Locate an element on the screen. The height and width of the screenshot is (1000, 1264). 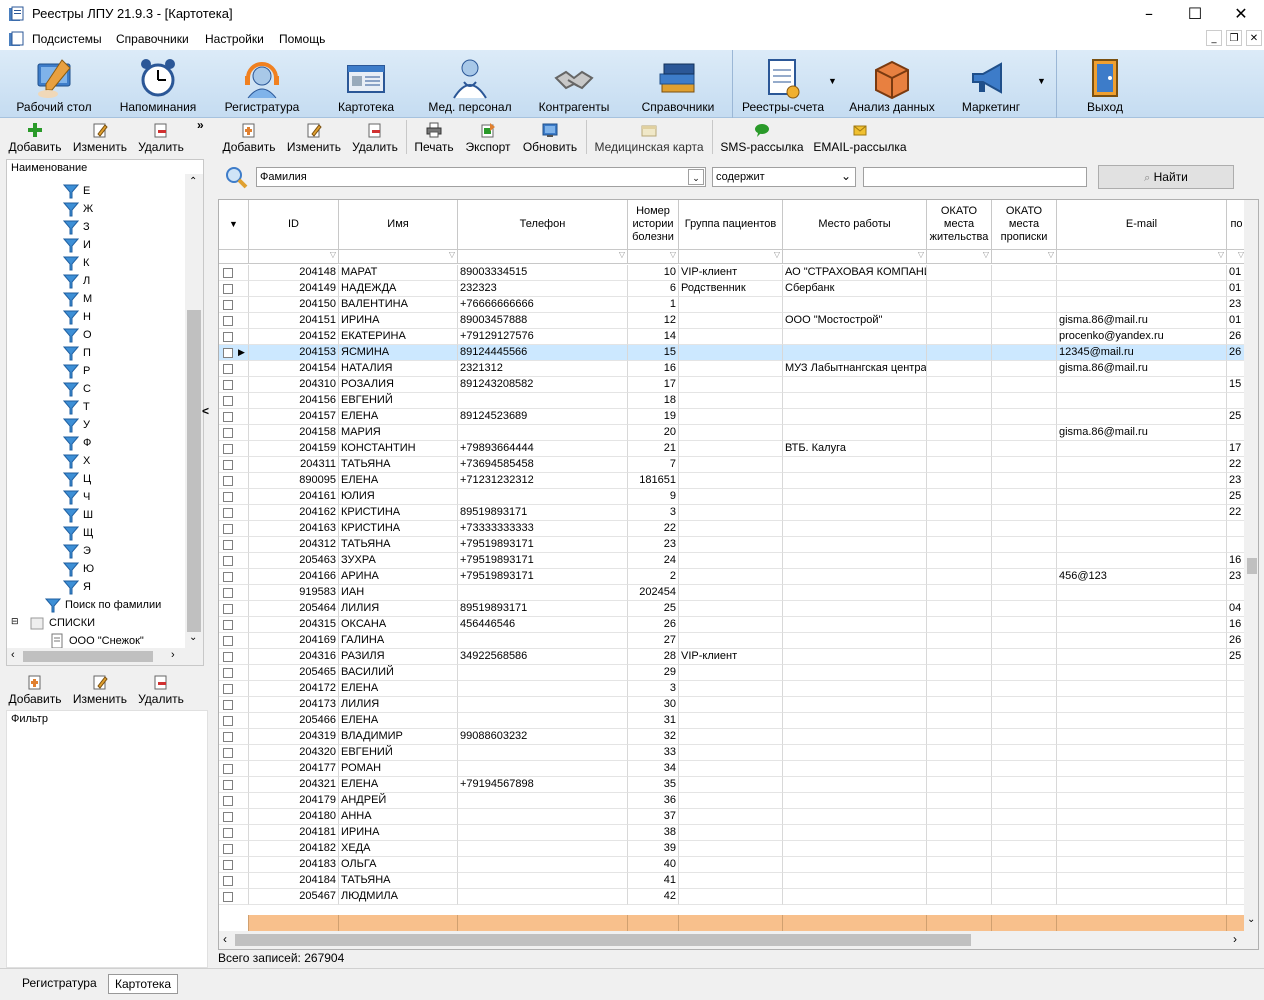
filter-delete-button: Удалить is located at coordinates (161, 690).